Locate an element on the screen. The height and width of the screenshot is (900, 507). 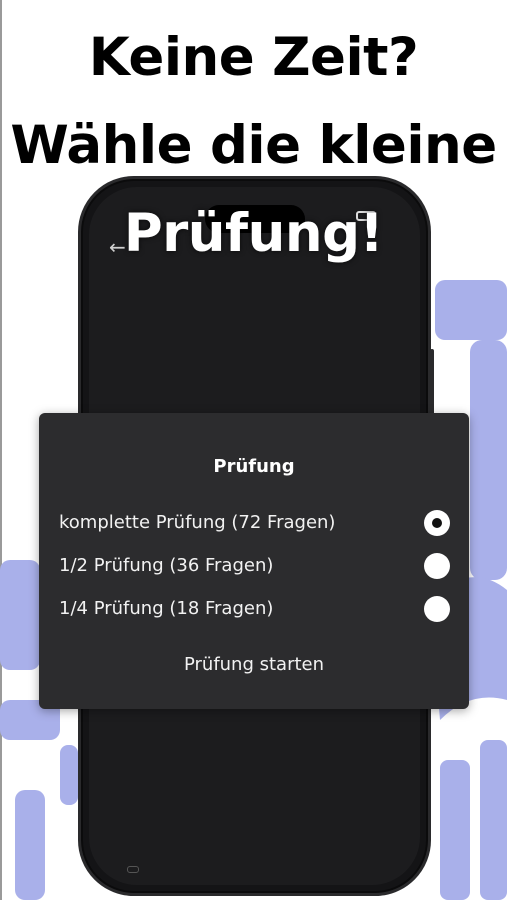
headline-line-2: Wähle die kleine is located at coordinates (253, 145).